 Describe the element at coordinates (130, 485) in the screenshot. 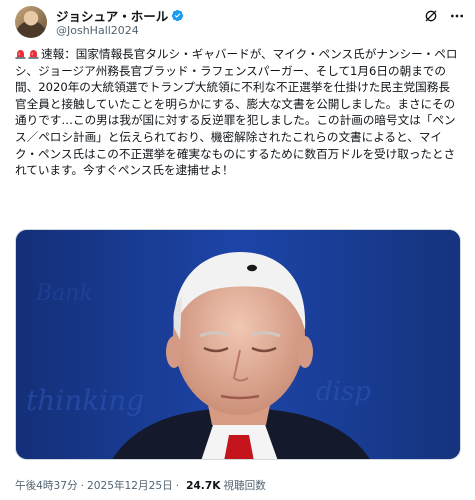

I see `tweet-date: 2025年12月25日` at that location.